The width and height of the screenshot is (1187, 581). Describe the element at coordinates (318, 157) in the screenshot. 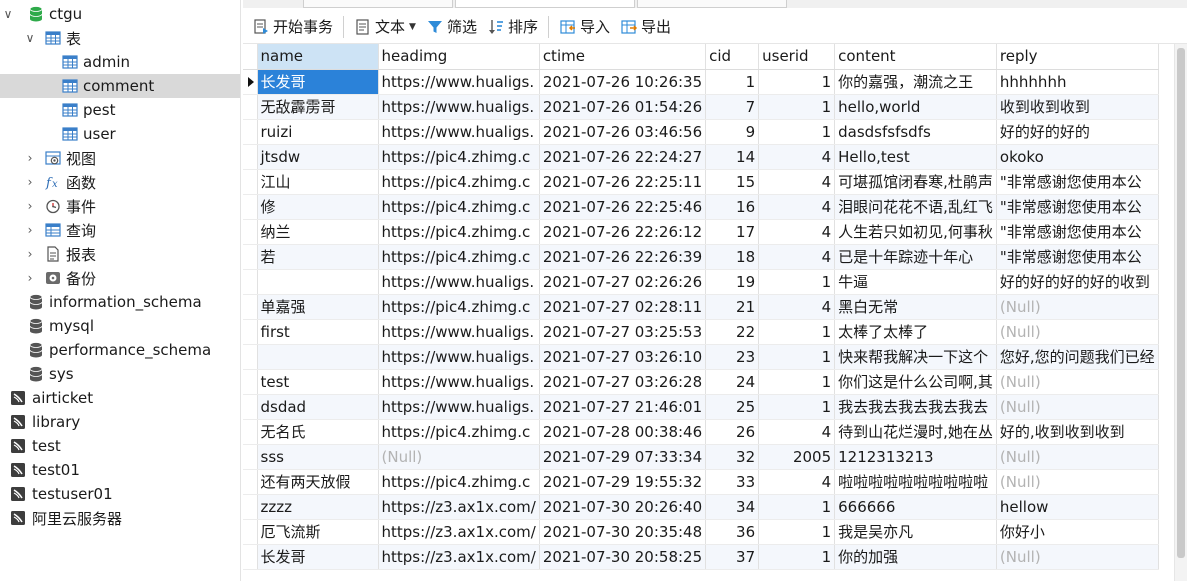

I see `cell-name: jtsdw` at that location.